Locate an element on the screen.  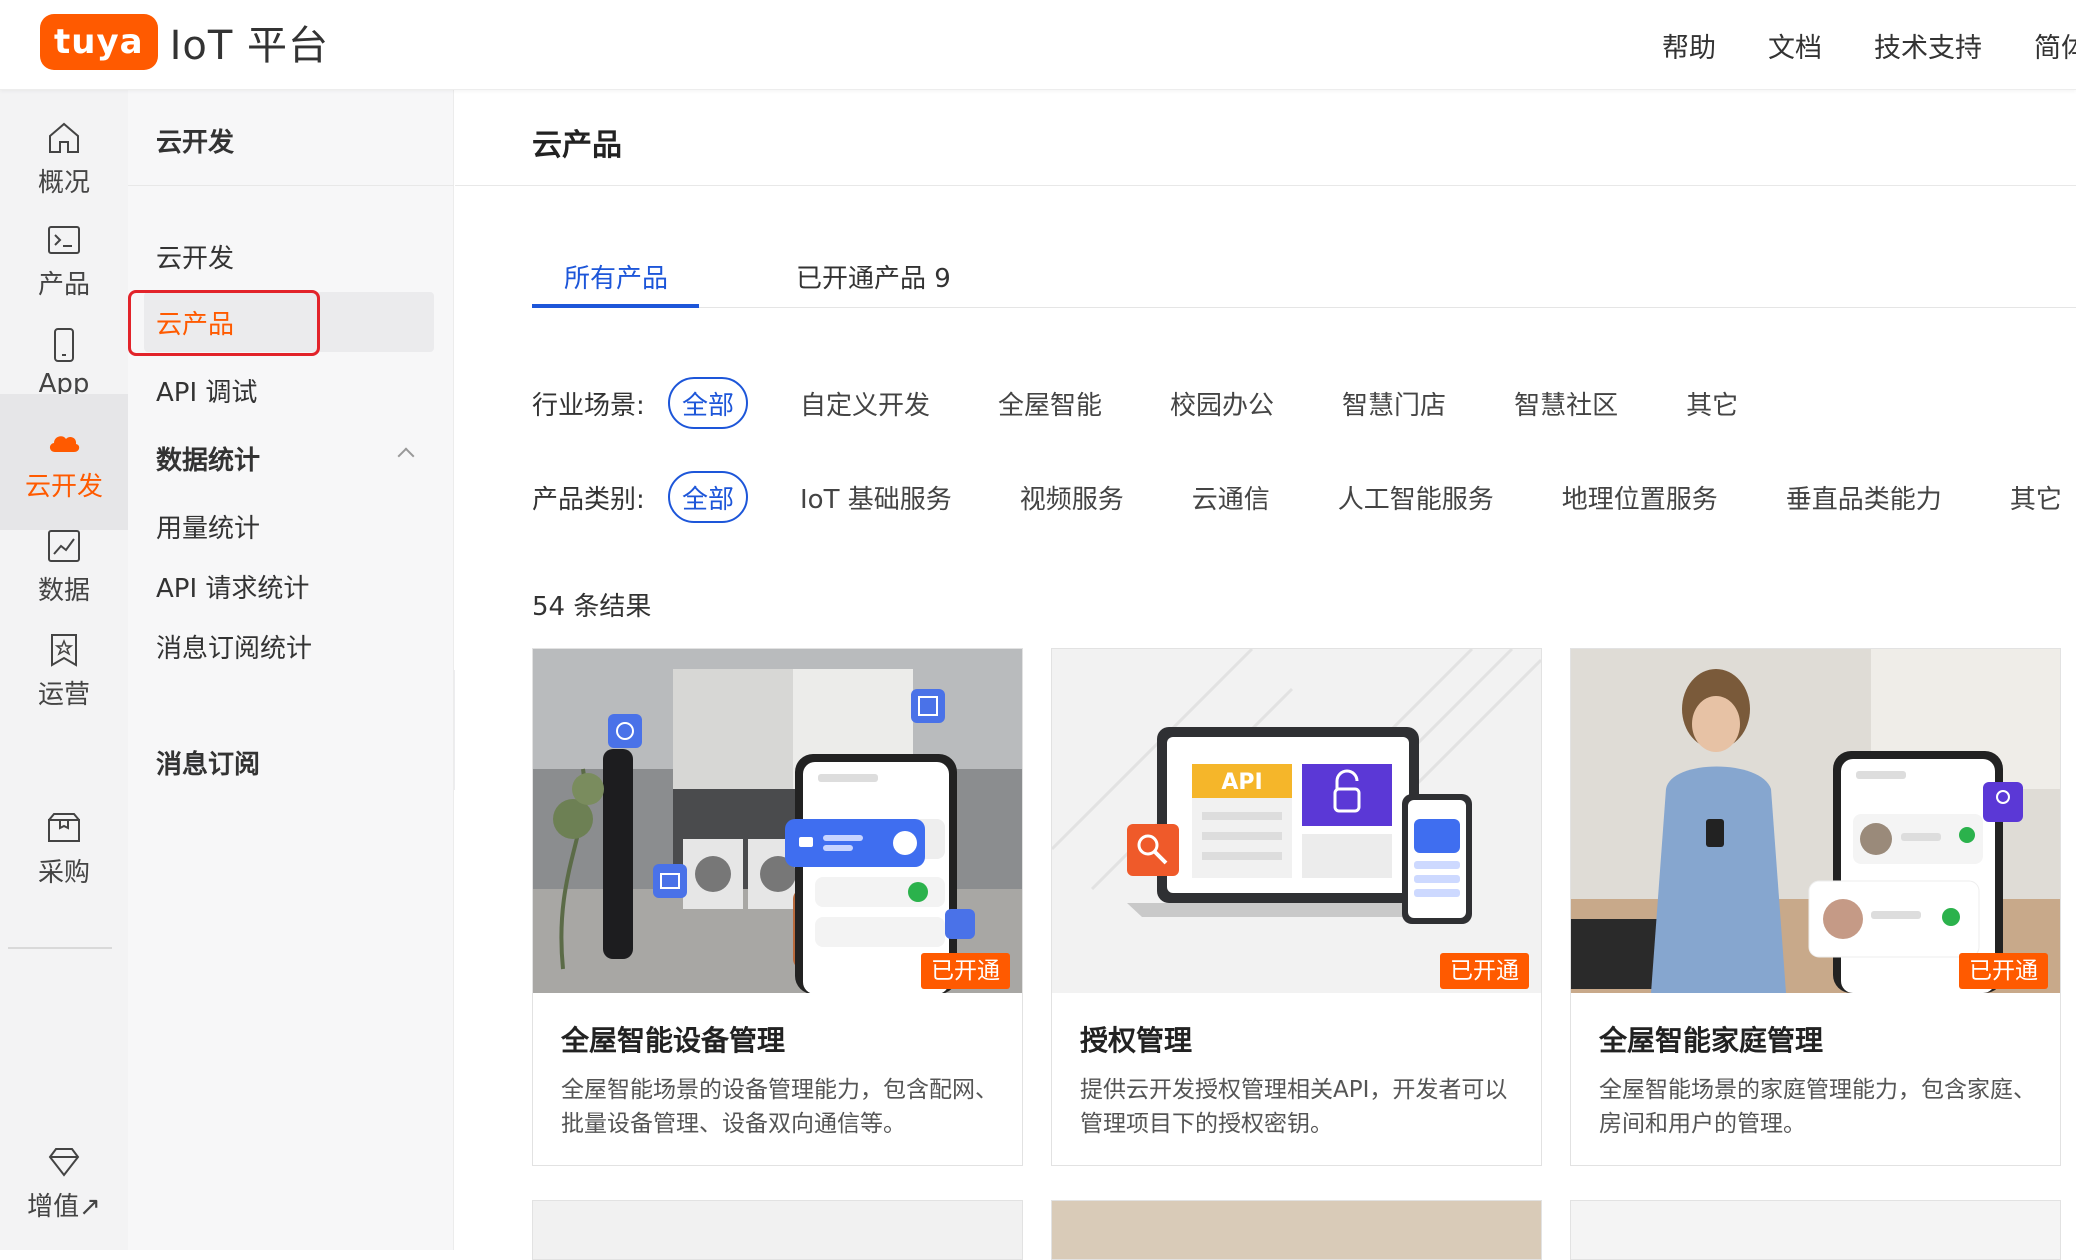
nav-language: 简体中文 is located at coordinates (2055, 45).